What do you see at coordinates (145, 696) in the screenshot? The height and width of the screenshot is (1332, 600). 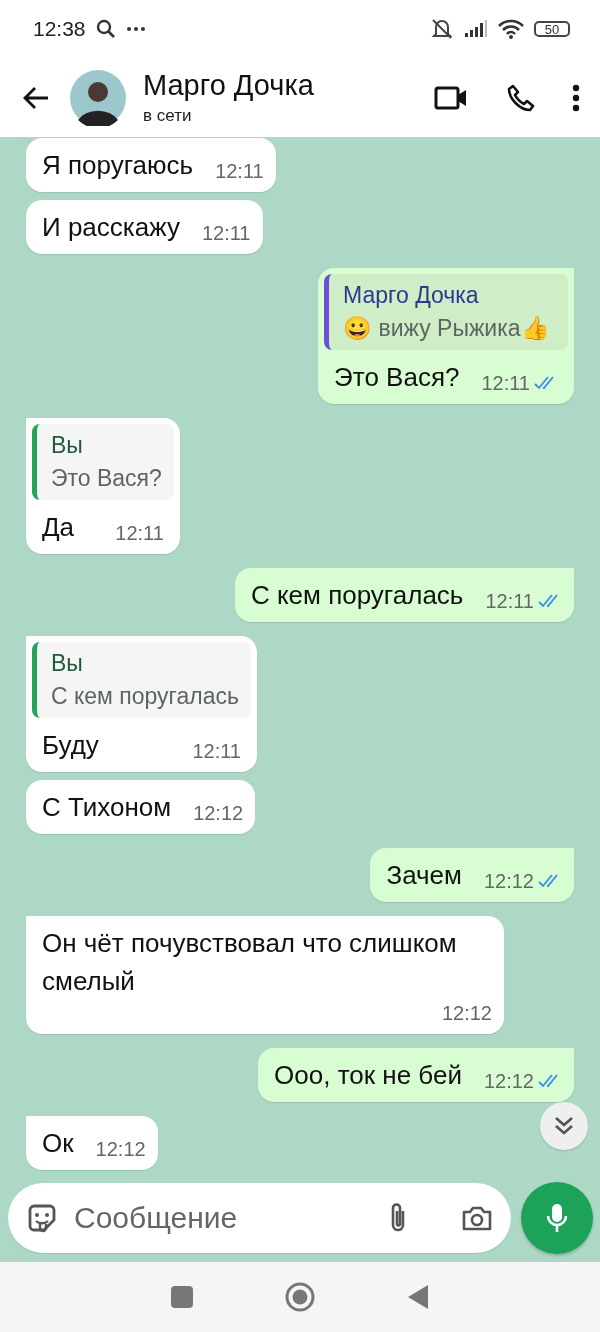 I see `quote-text: С кем поругалась` at bounding box center [145, 696].